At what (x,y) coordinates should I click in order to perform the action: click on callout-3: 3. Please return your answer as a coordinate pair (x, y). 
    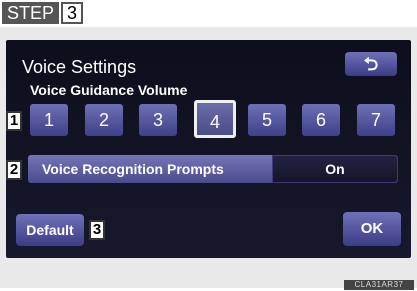
    Looking at the image, I should click on (97, 230).